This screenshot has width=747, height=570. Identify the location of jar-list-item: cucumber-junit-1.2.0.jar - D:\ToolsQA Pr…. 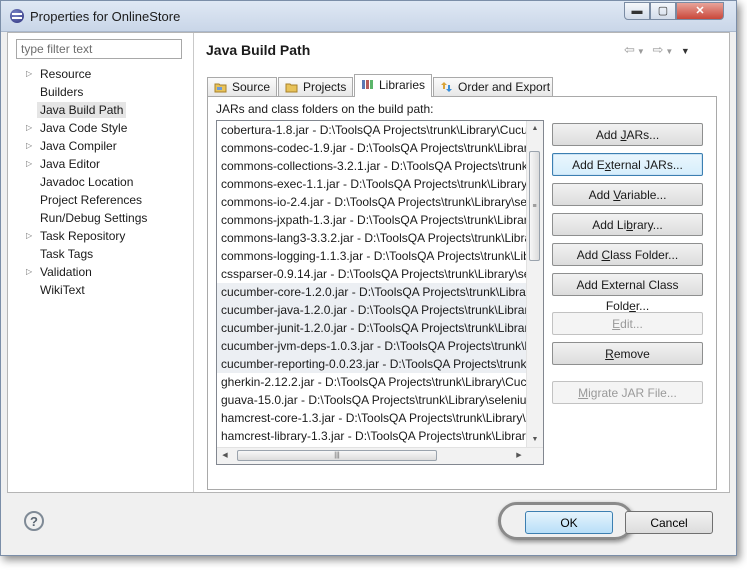
(375, 328).